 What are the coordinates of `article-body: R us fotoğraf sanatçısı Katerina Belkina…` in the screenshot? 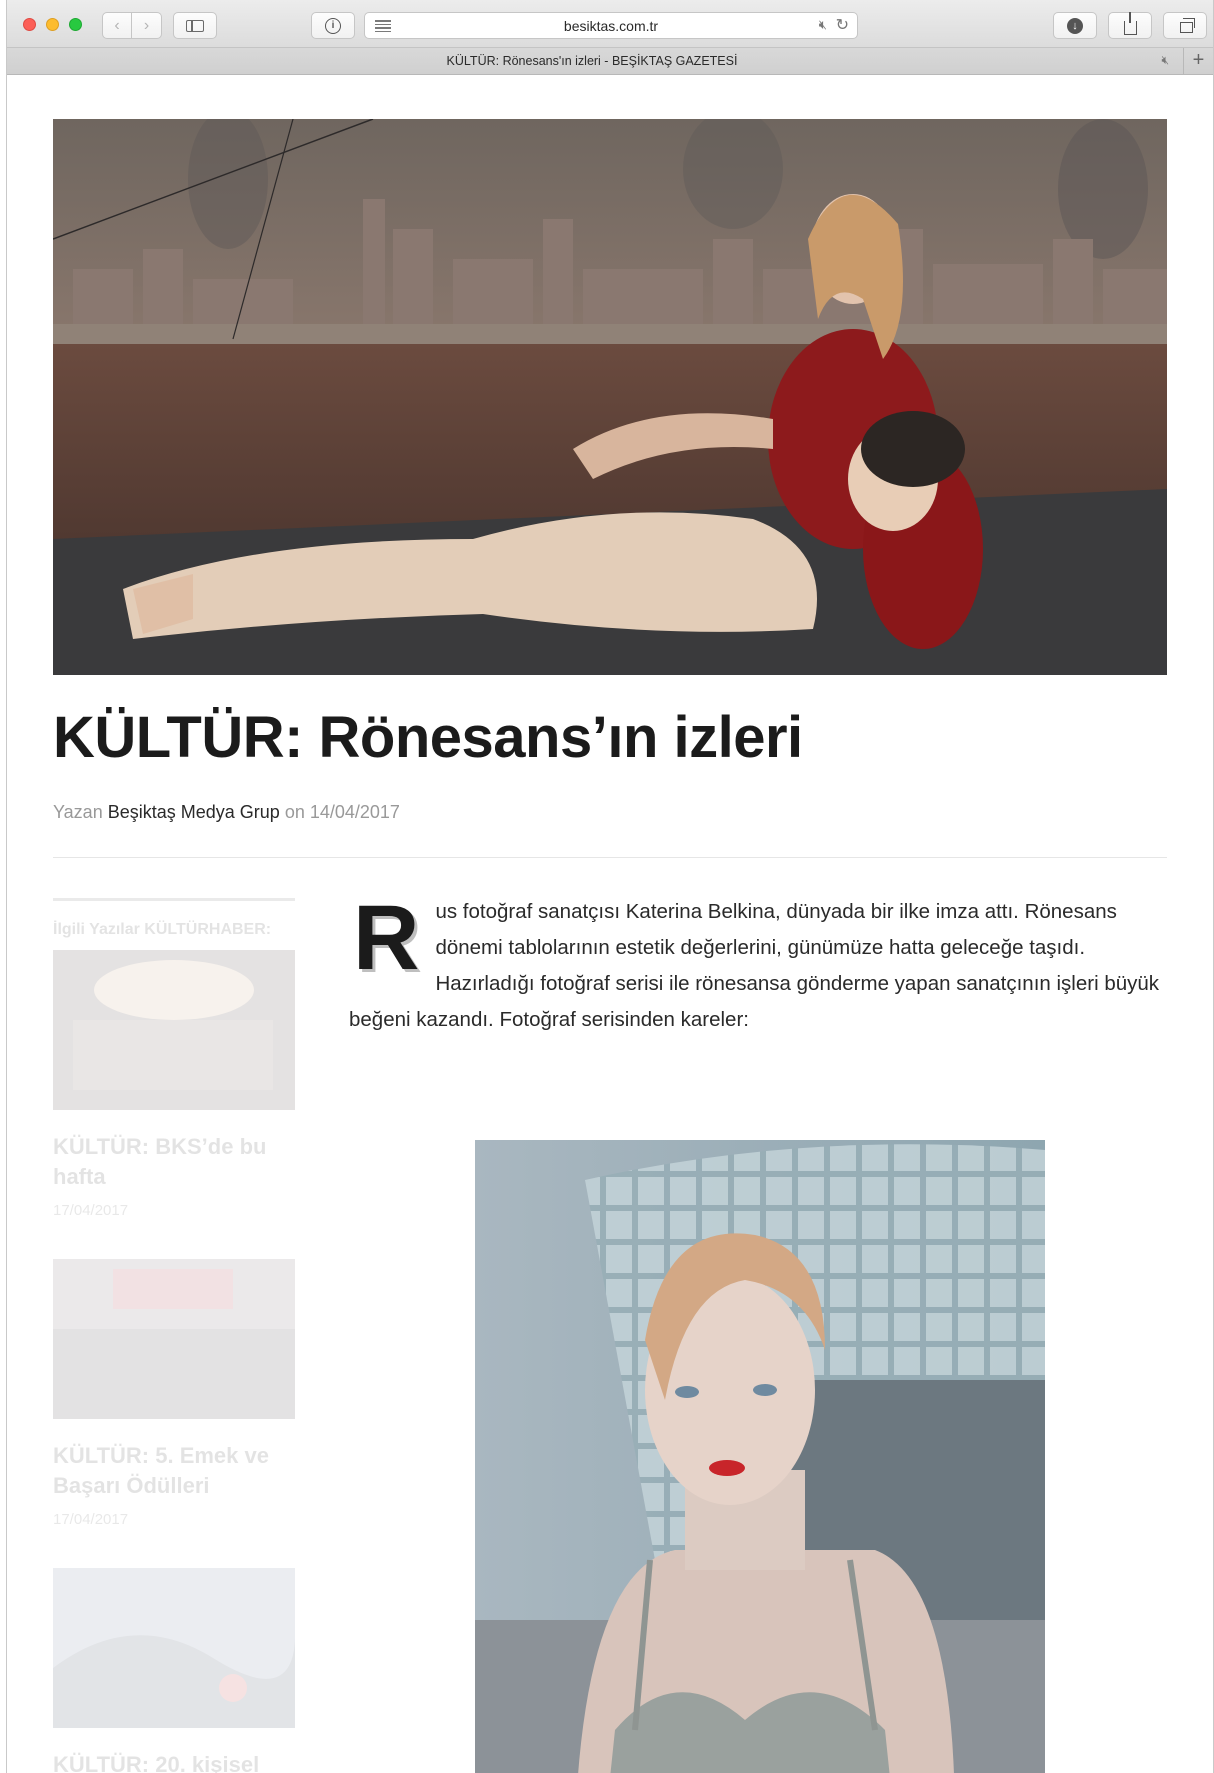 It's located at (758, 962).